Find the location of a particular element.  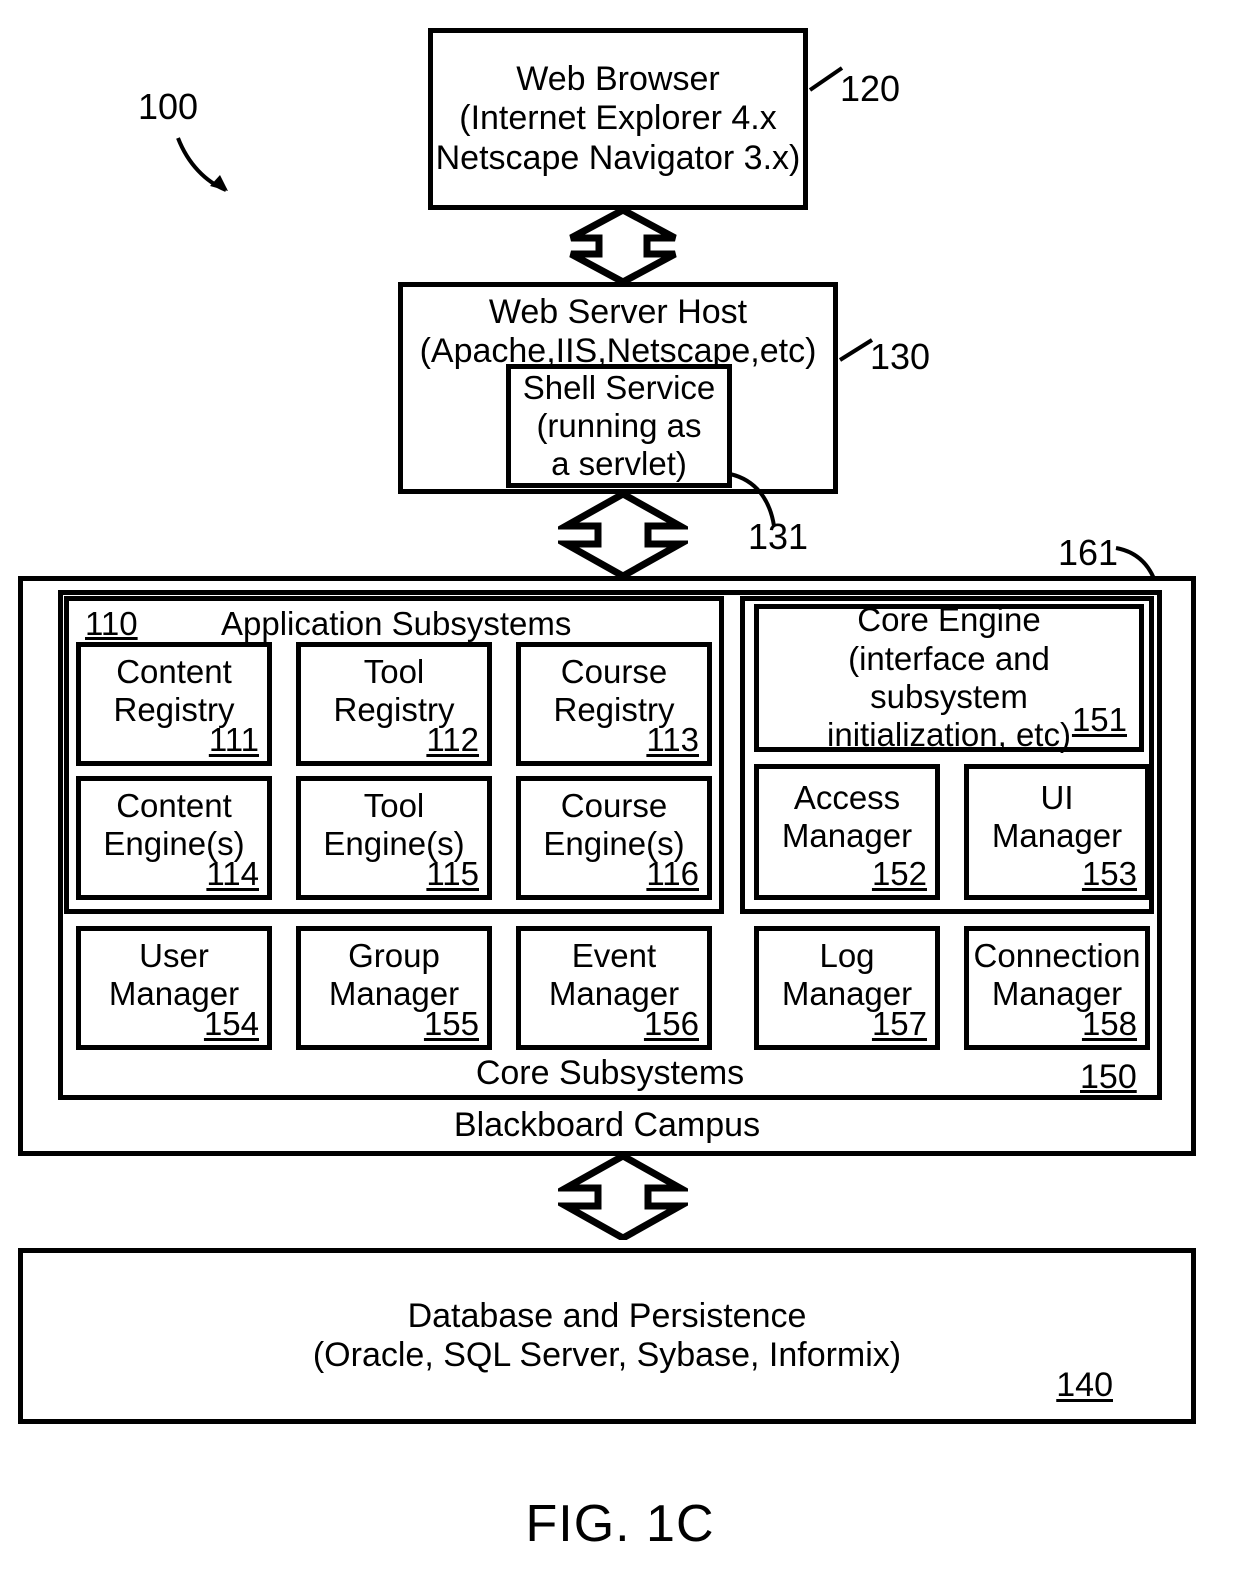

reference-153: 153 is located at coordinates (1109, 873).